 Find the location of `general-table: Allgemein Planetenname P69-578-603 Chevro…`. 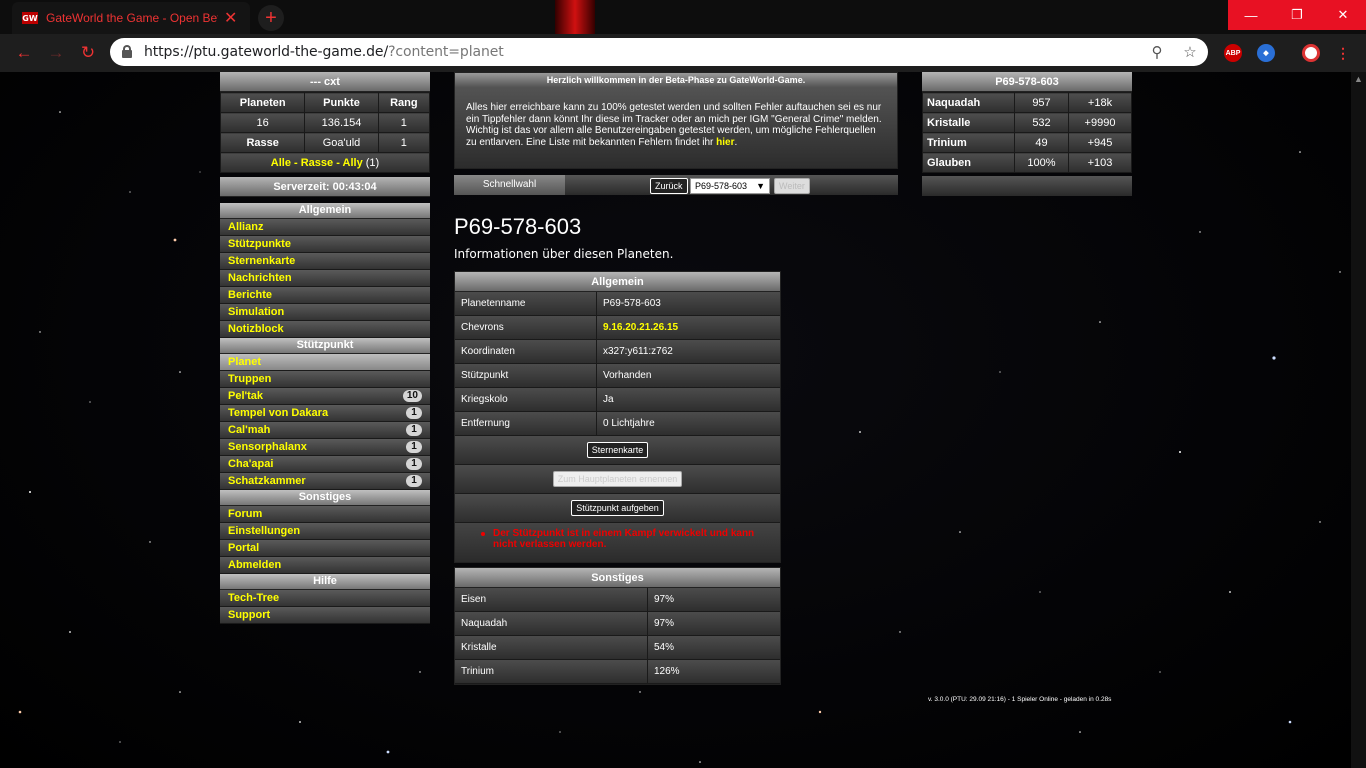

general-table: Allgemein Planetenname P69-578-603 Chevro… is located at coordinates (617, 417).